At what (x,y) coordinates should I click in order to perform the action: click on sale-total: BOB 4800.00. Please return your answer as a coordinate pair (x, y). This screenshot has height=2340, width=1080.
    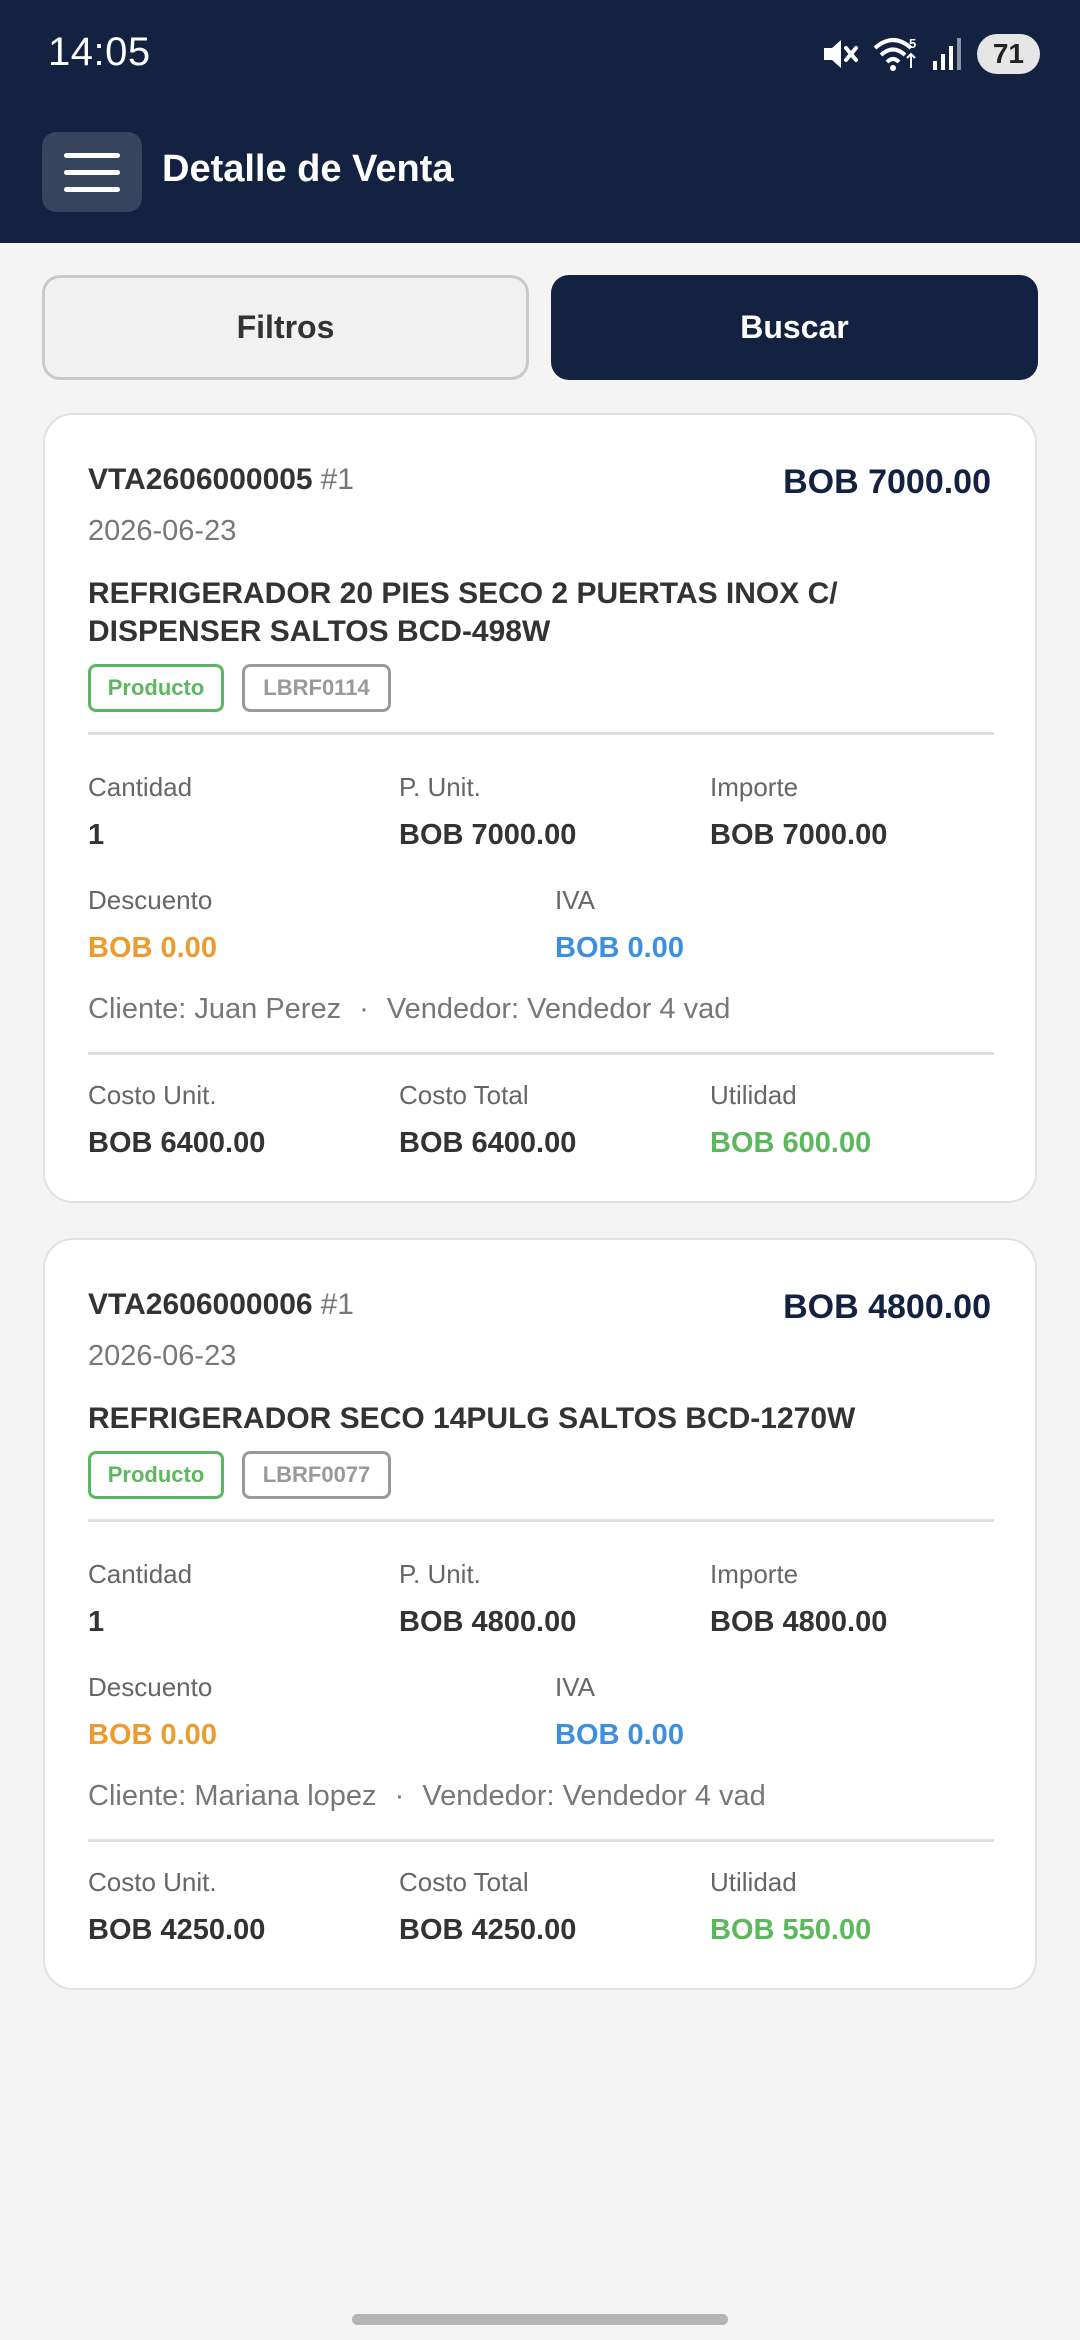
    Looking at the image, I should click on (887, 1307).